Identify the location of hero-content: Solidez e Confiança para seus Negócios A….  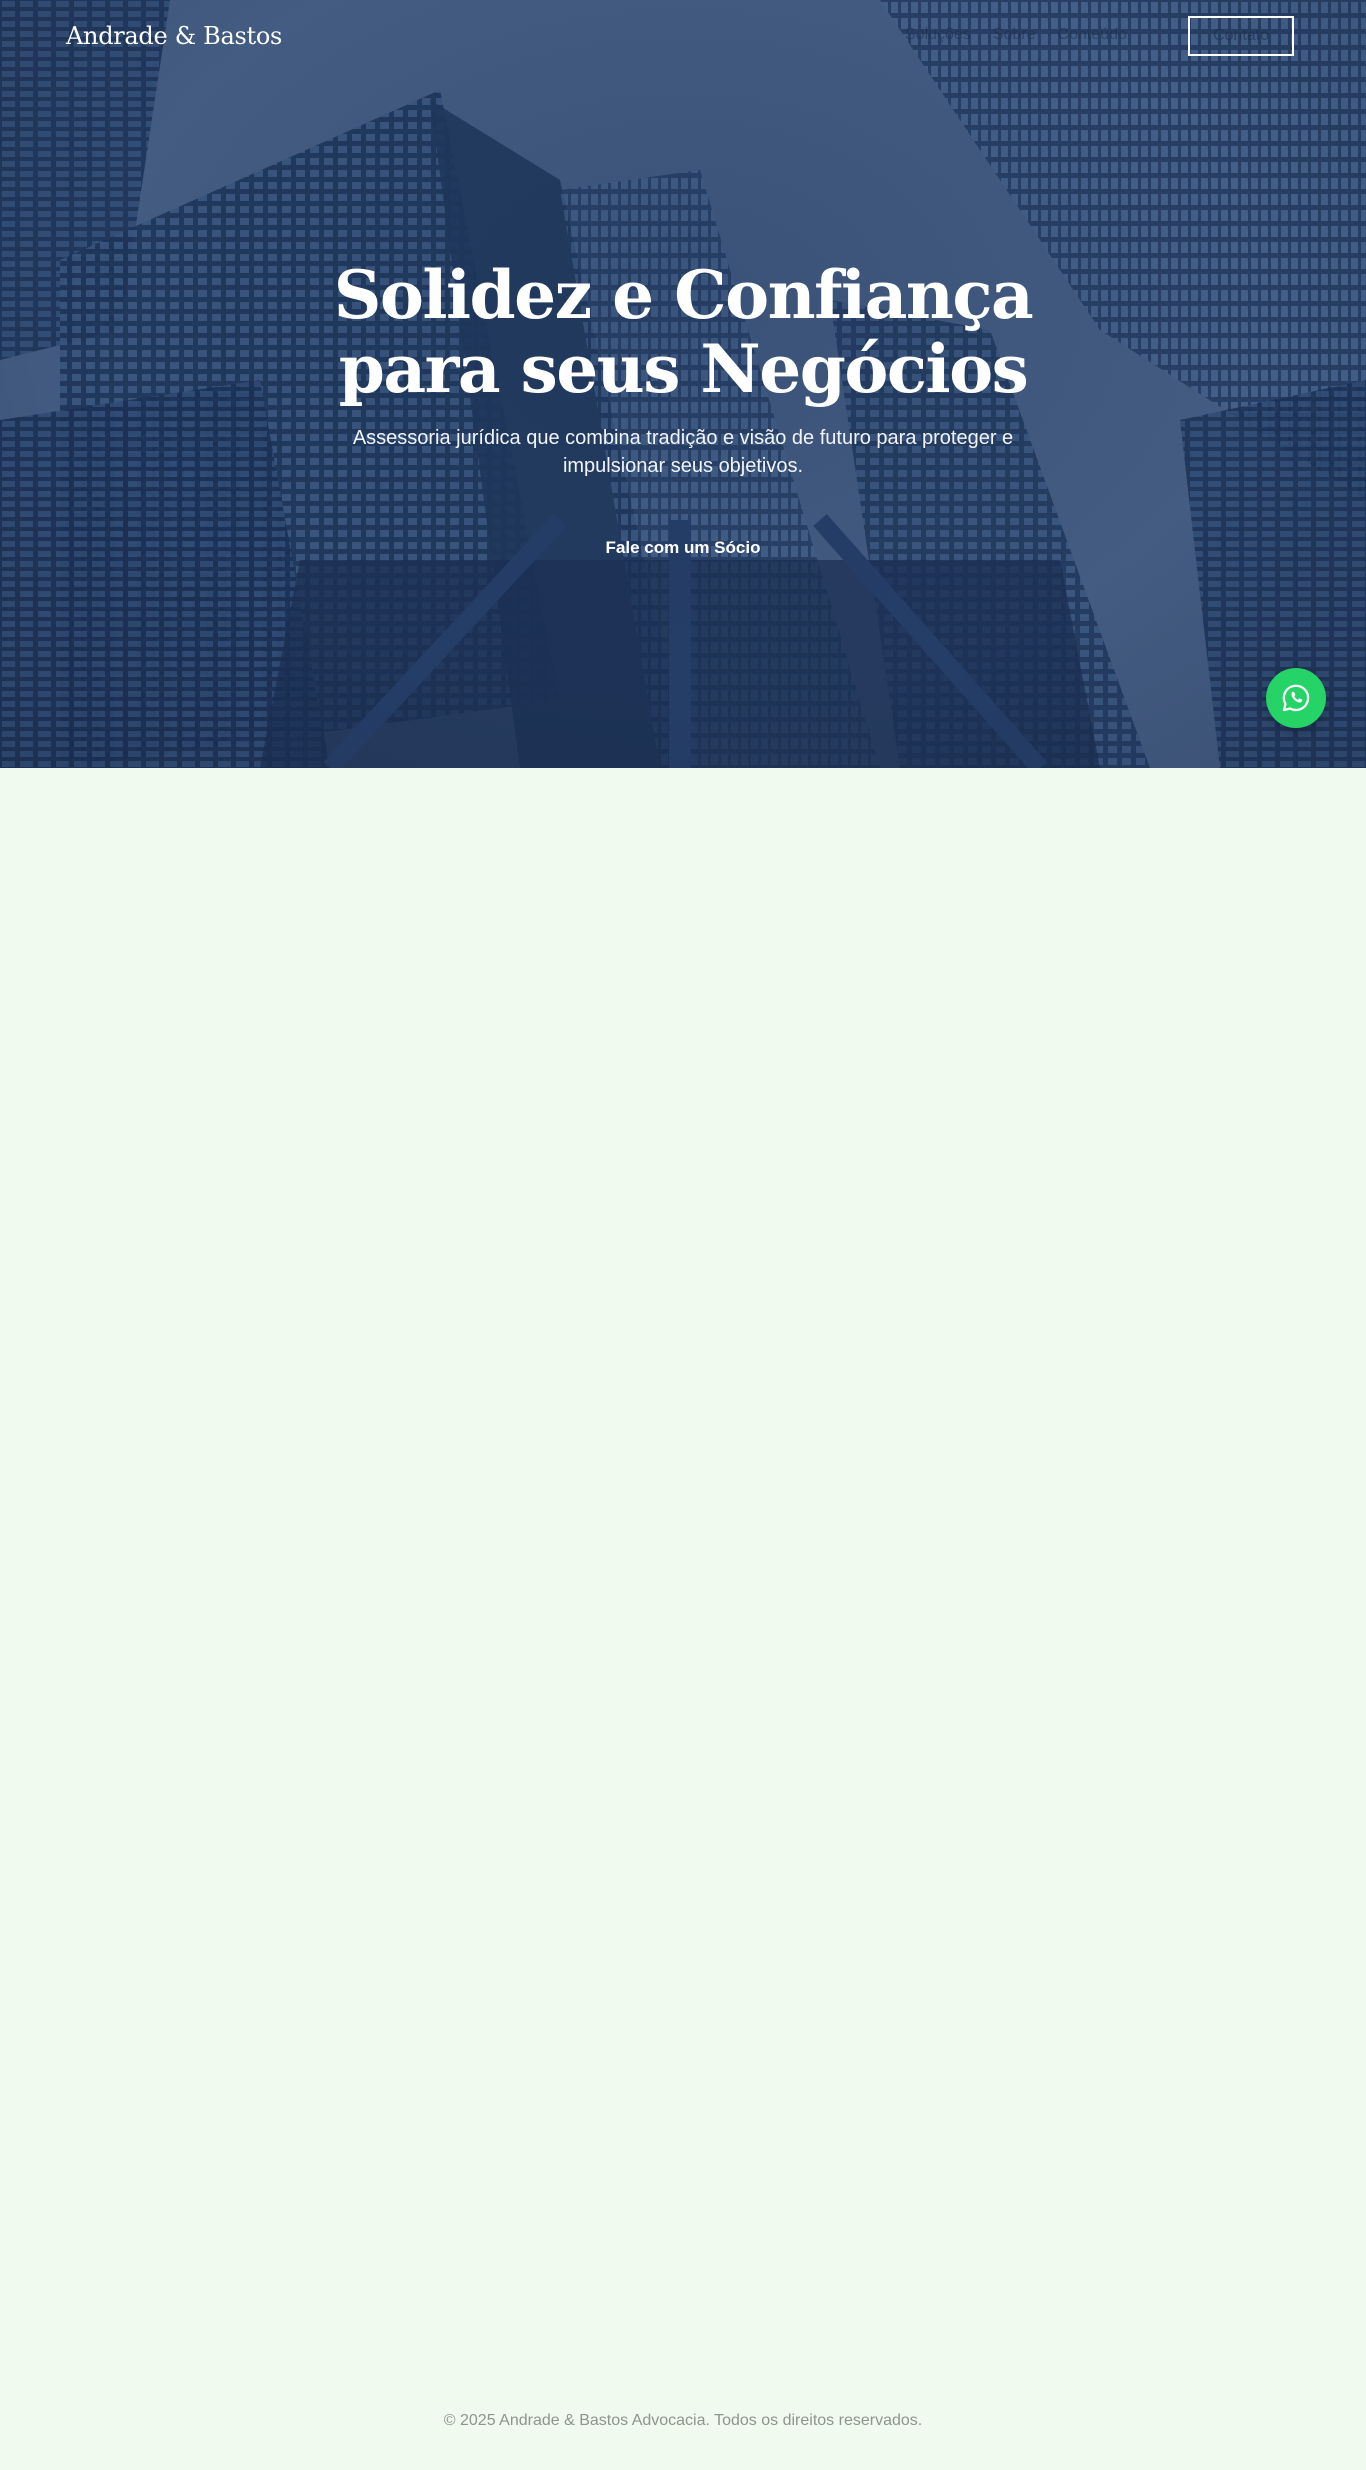
(683, 411).